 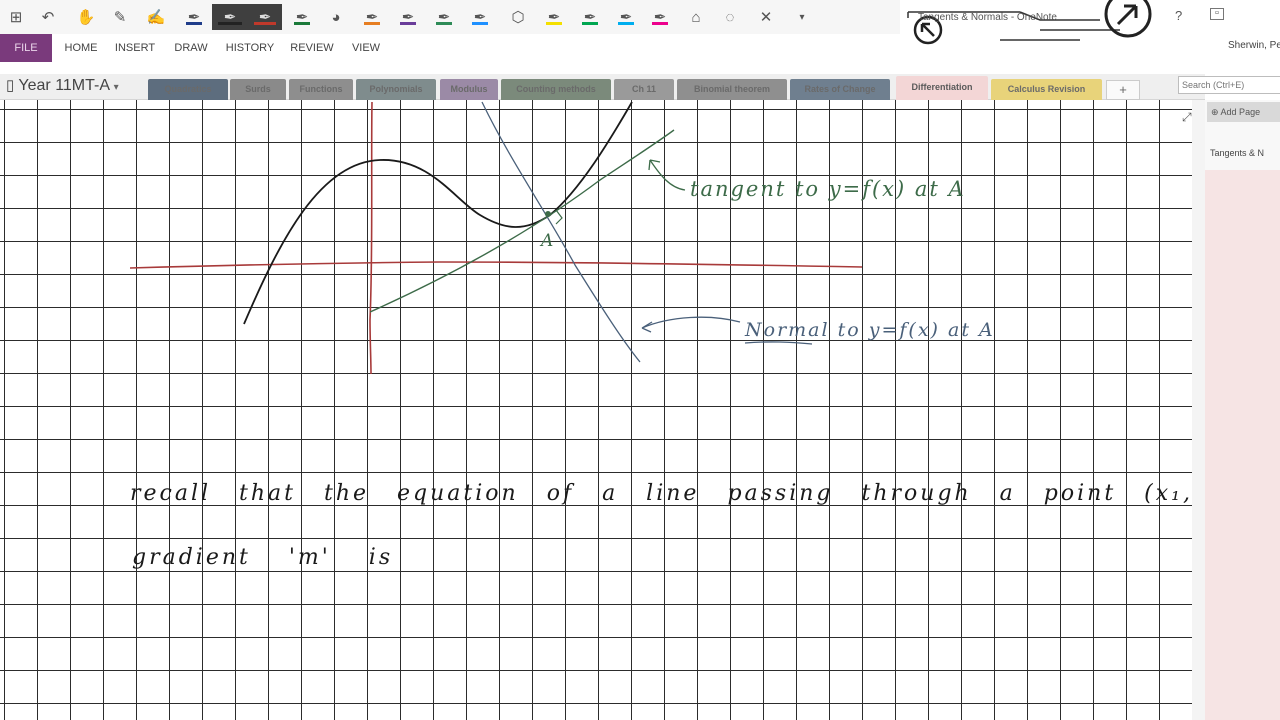 I want to click on more-icon: ▾, so click(x=802, y=17).